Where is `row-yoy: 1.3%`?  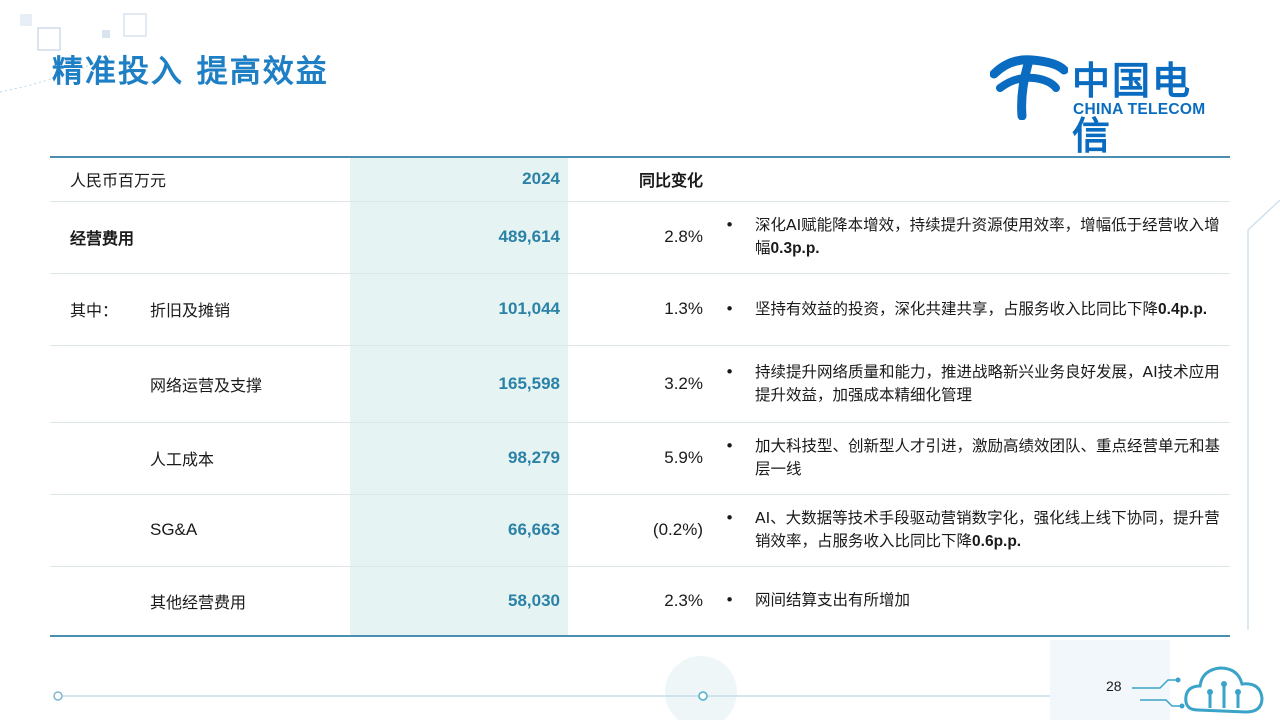
row-yoy: 1.3% is located at coordinates (639, 309).